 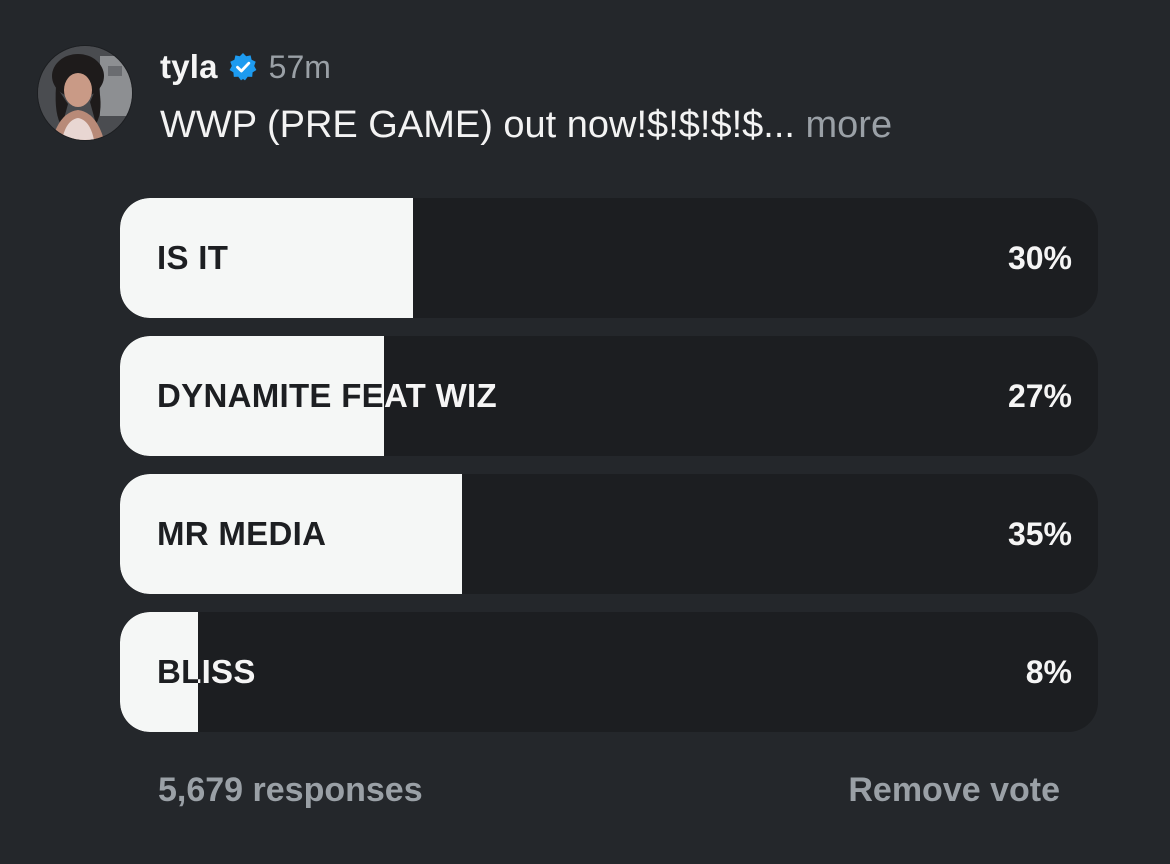 I want to click on poll-option: BLISSBLISS8%, so click(x=609, y=672).